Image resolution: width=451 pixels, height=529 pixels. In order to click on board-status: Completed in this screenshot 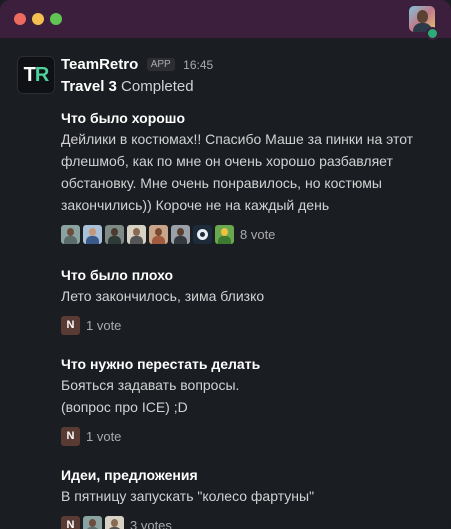, I will do `click(155, 86)`.